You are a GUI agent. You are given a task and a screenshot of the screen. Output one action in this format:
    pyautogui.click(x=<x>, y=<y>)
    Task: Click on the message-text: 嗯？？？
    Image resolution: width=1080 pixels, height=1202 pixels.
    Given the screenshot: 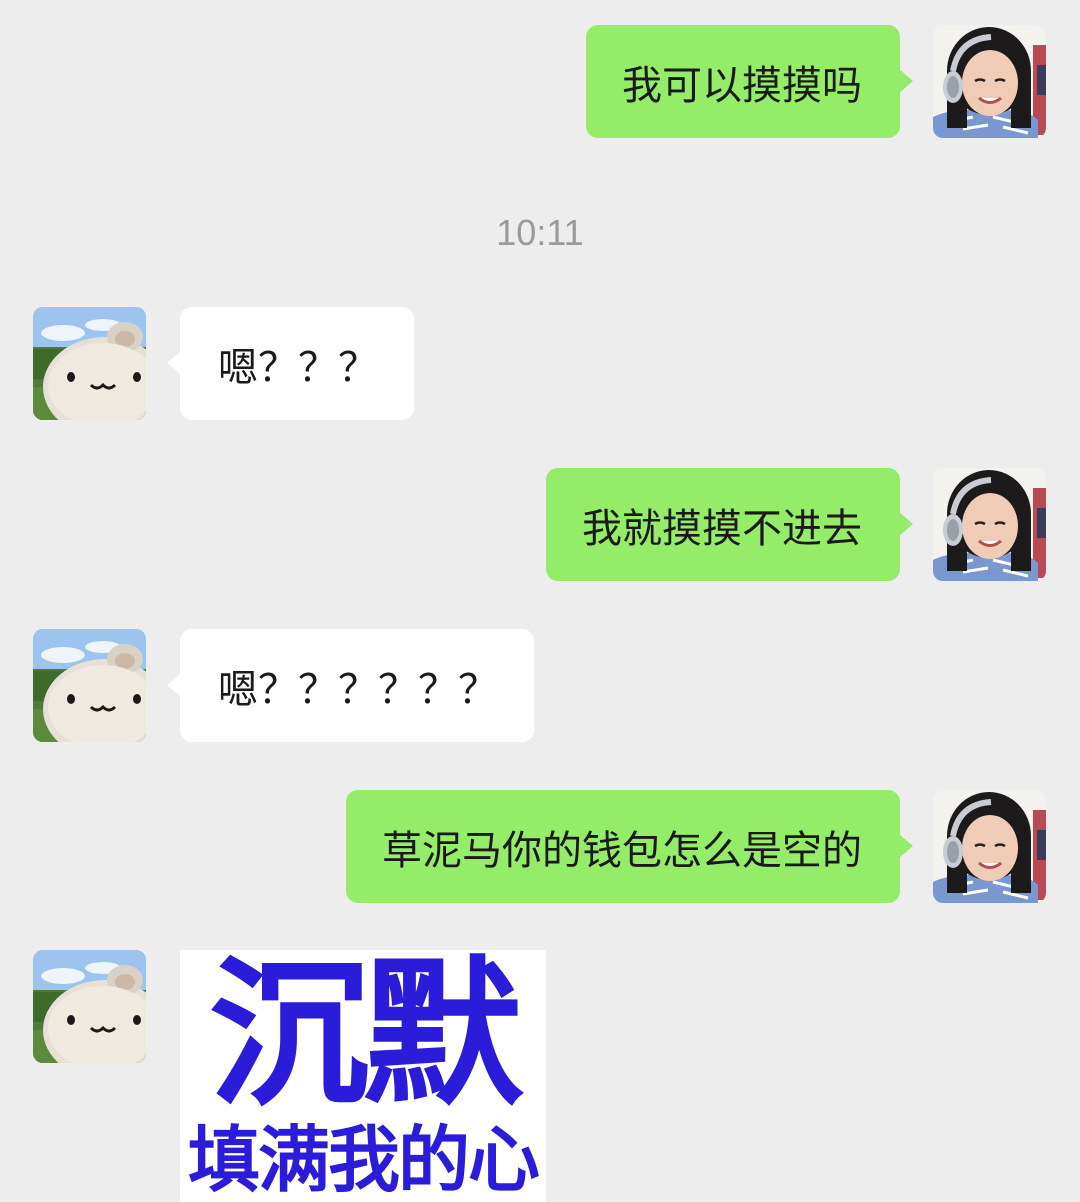 What is the action you would take?
    pyautogui.click(x=298, y=367)
    